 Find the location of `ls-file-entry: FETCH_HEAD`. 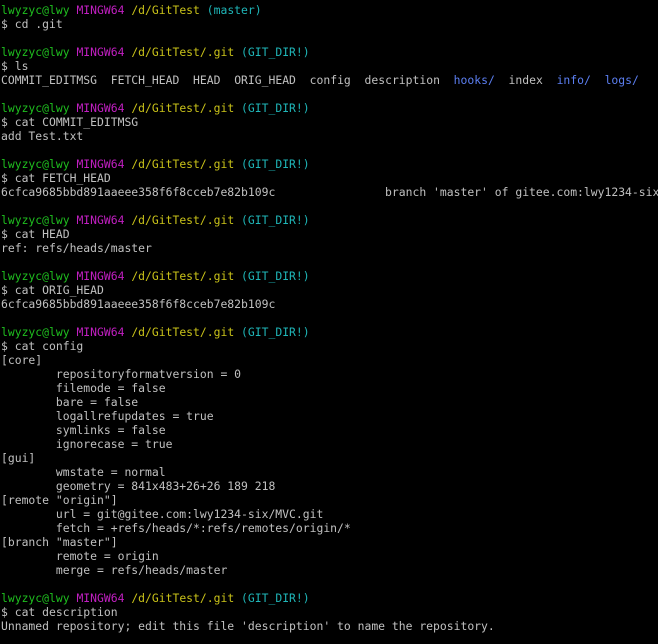

ls-file-entry: FETCH_HEAD is located at coordinates (145, 80).